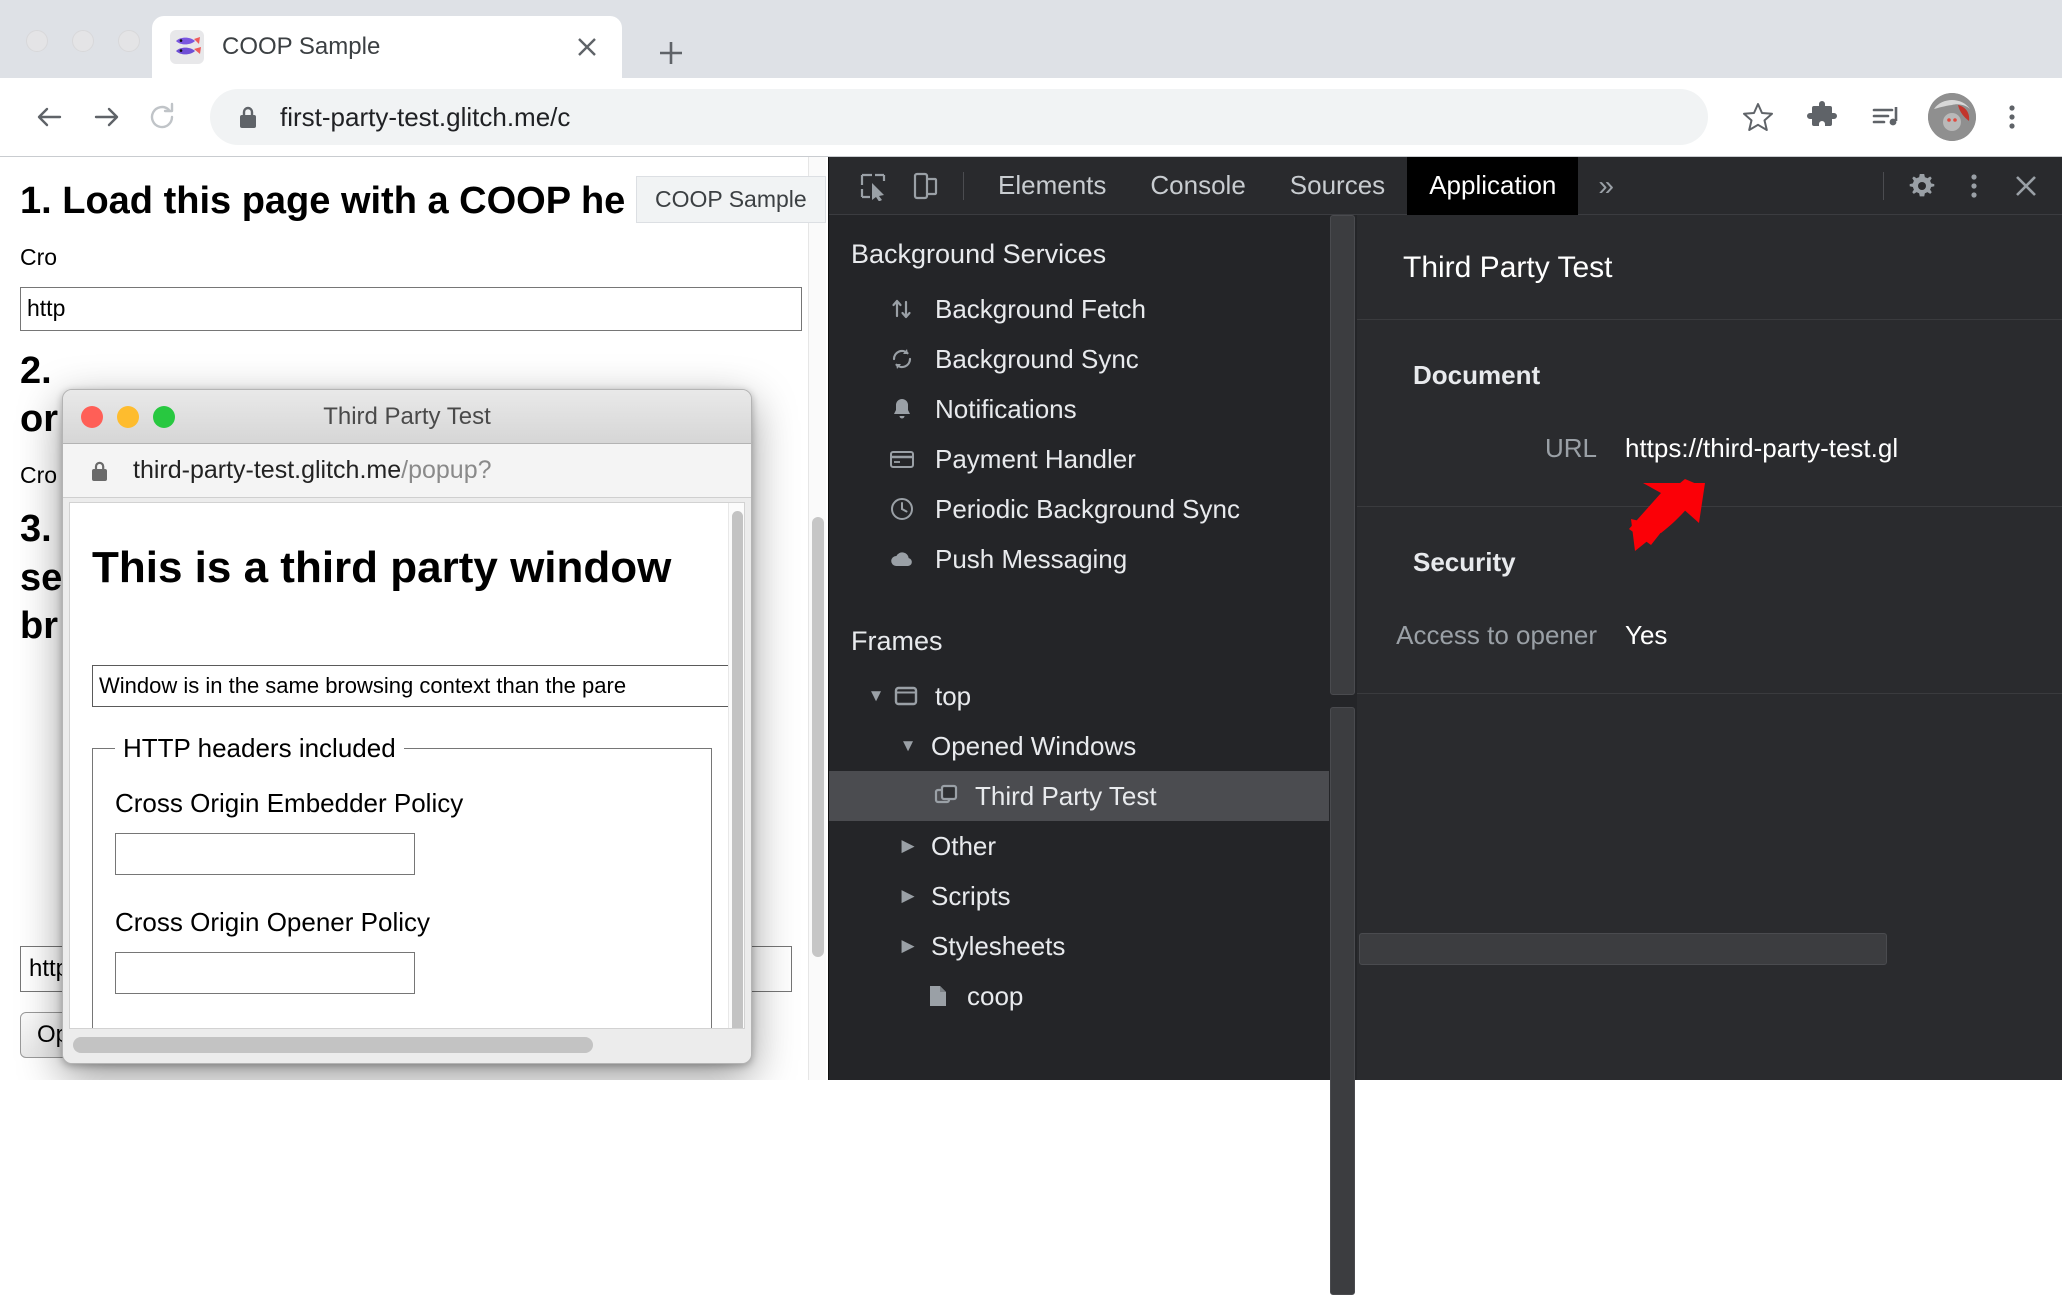 This screenshot has height=1295, width=2062. Describe the element at coordinates (402, 803) in the screenshot. I see `coep-label: Cross Origin Embedder Policy` at that location.